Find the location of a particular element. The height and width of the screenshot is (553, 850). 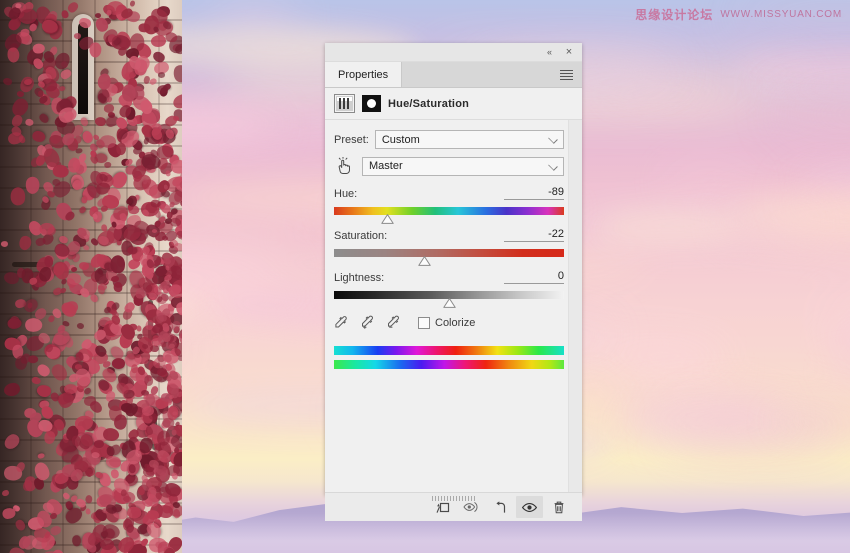

saturation-track is located at coordinates (449, 257).